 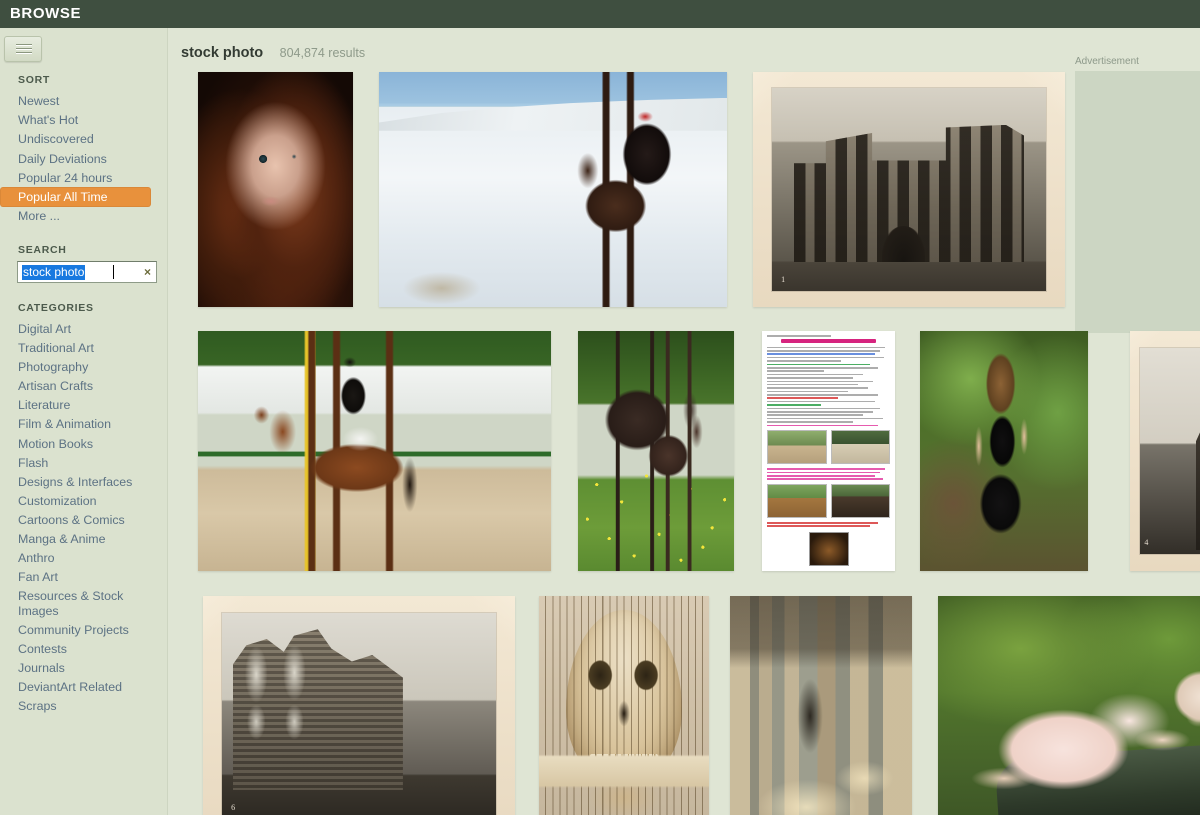 I want to click on search-query-label: stock photo, so click(x=222, y=53).